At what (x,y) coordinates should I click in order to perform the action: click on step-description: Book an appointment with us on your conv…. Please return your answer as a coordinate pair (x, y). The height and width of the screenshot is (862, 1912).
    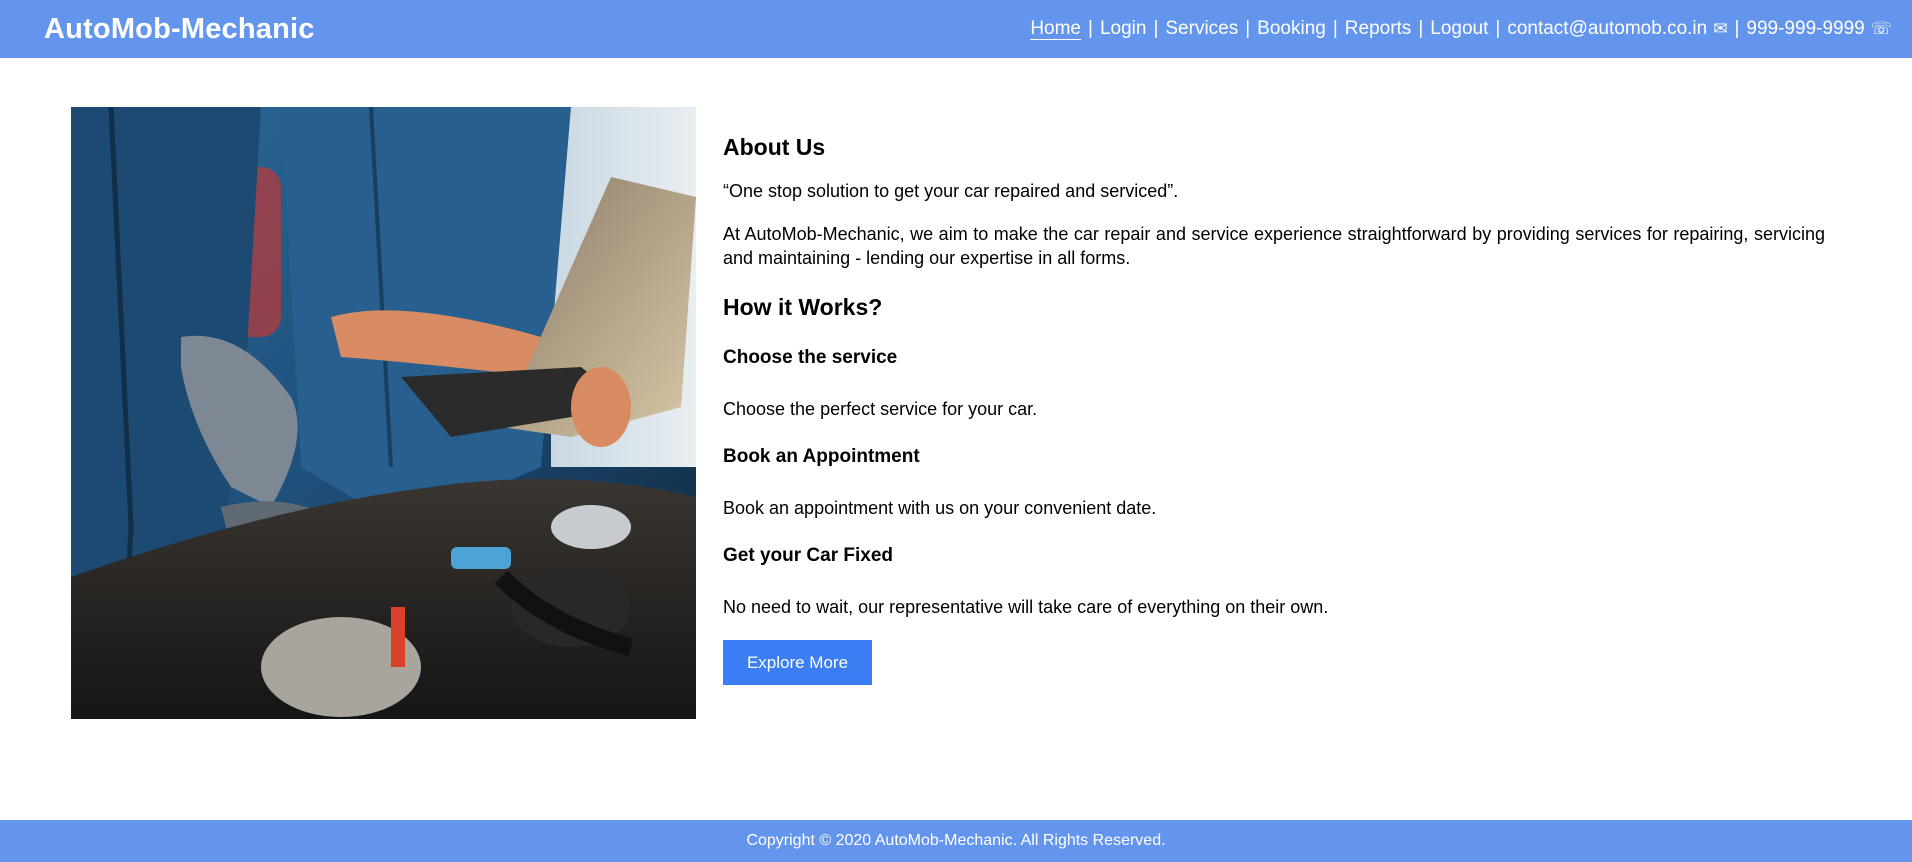
    Looking at the image, I should click on (940, 508).